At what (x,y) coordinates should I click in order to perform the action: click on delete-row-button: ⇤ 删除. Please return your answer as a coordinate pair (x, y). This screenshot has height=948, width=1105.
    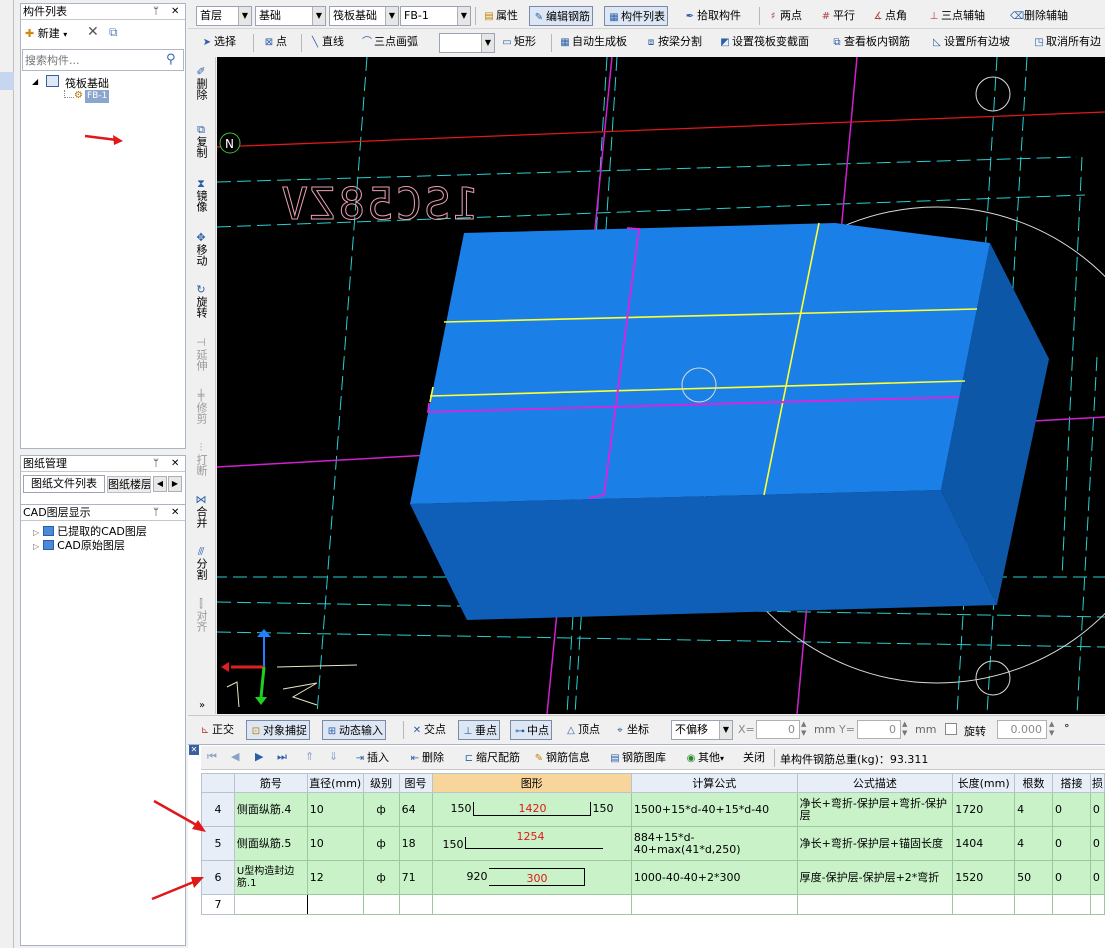
    Looking at the image, I should click on (426, 758).